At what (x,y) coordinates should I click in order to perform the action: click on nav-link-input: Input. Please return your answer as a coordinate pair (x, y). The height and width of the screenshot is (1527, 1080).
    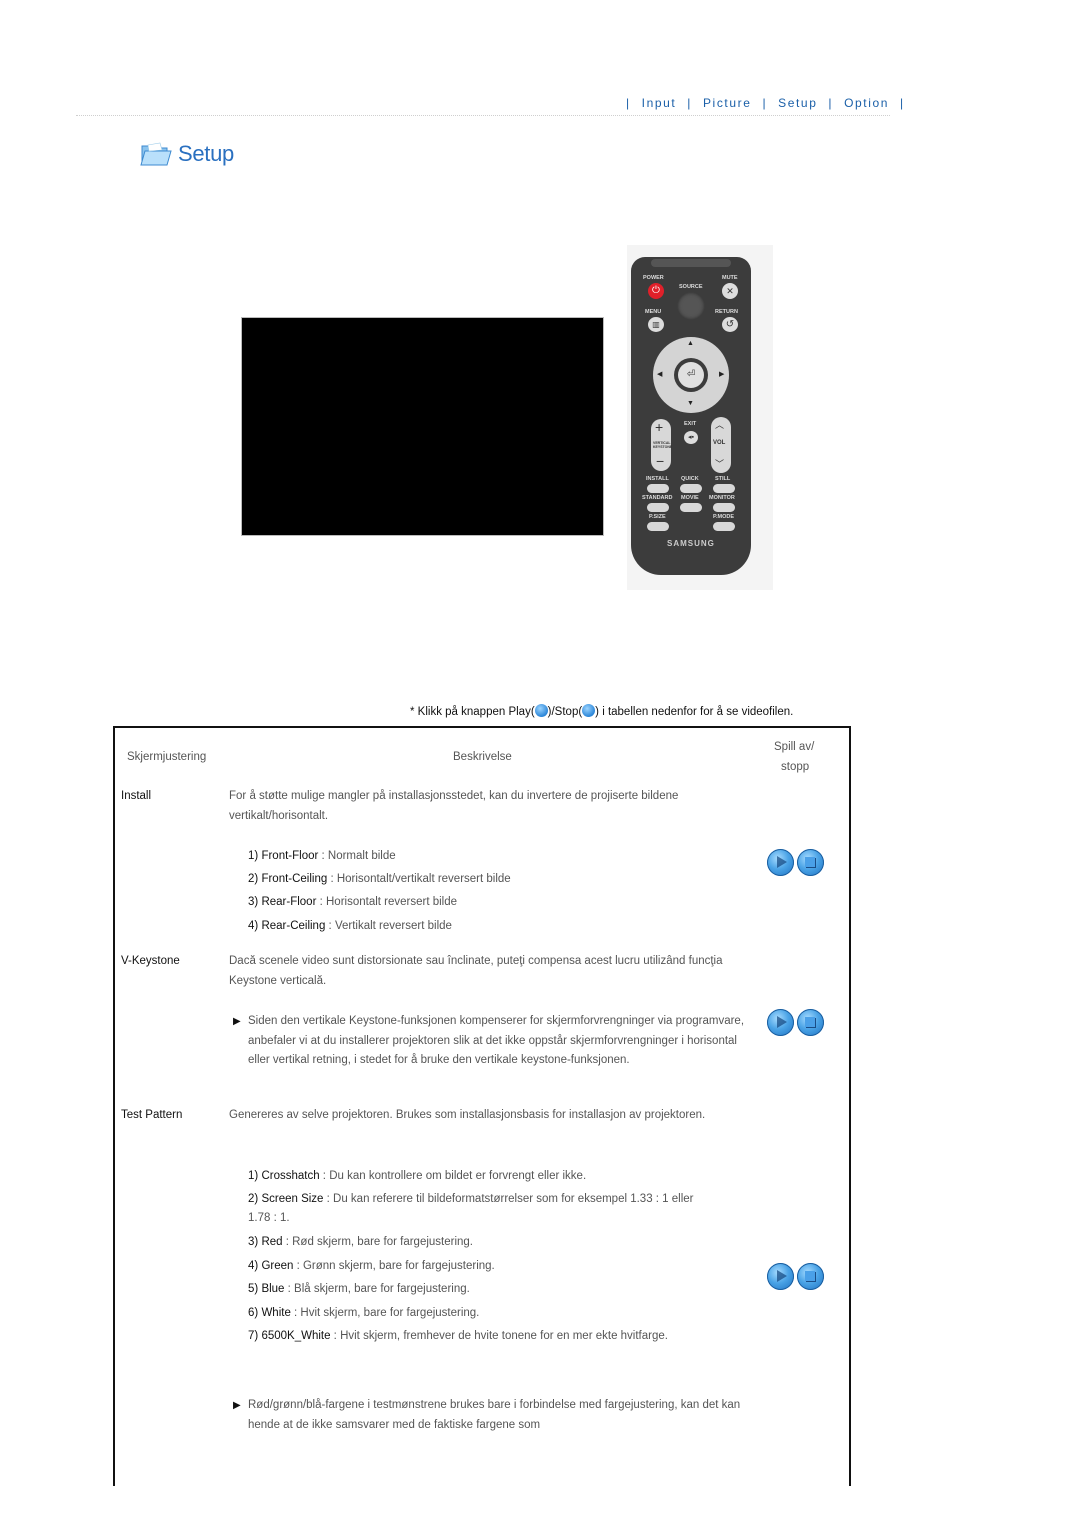
    Looking at the image, I should click on (659, 103).